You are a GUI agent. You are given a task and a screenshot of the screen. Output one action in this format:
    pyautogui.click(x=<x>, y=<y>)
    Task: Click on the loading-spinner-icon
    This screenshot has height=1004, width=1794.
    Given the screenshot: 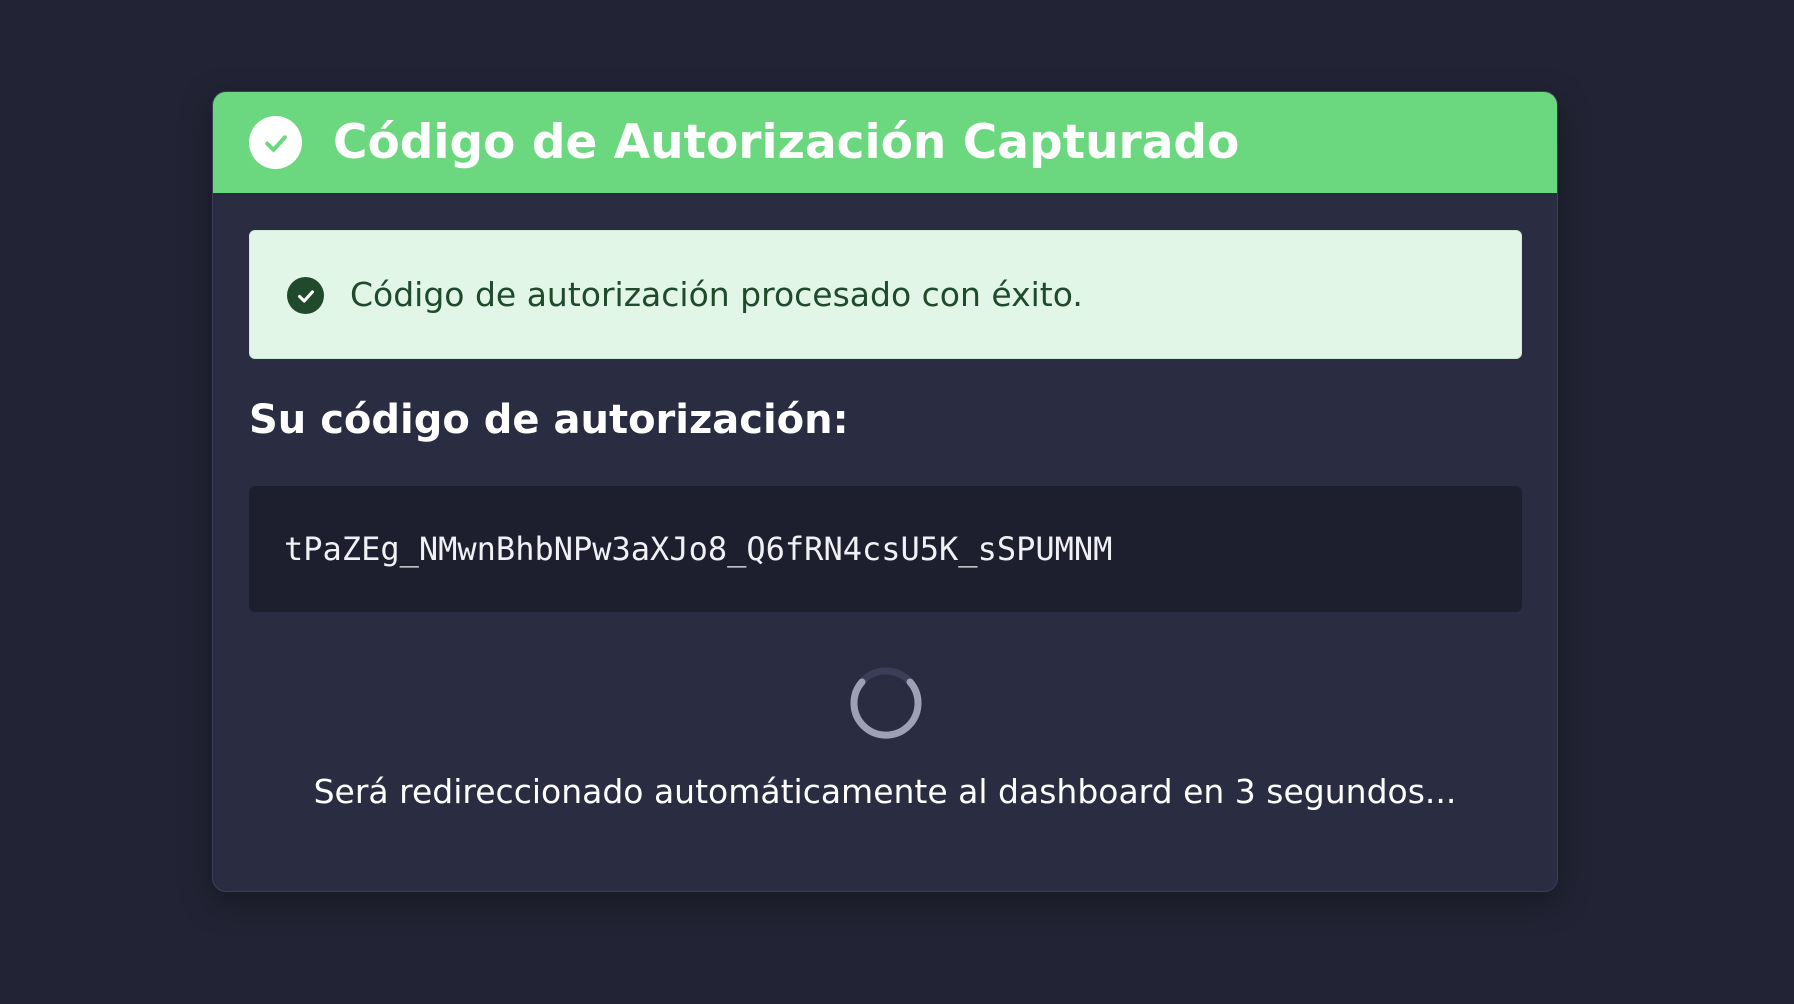 What is the action you would take?
    pyautogui.click(x=886, y=703)
    